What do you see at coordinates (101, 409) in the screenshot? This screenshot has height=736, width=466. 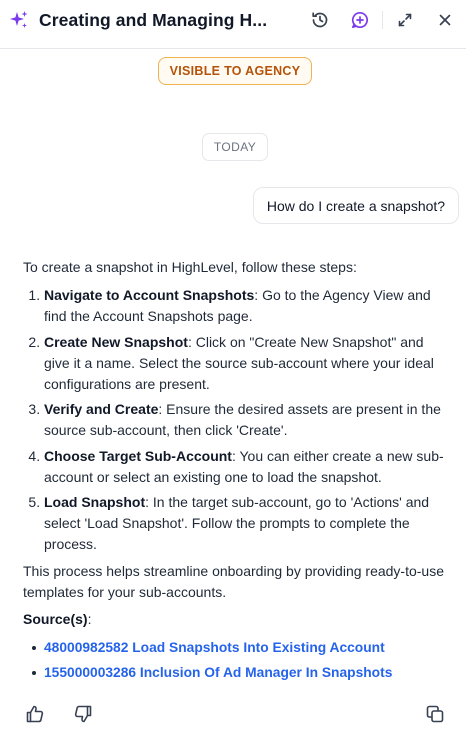 I see `step-title: Verify and Create` at bounding box center [101, 409].